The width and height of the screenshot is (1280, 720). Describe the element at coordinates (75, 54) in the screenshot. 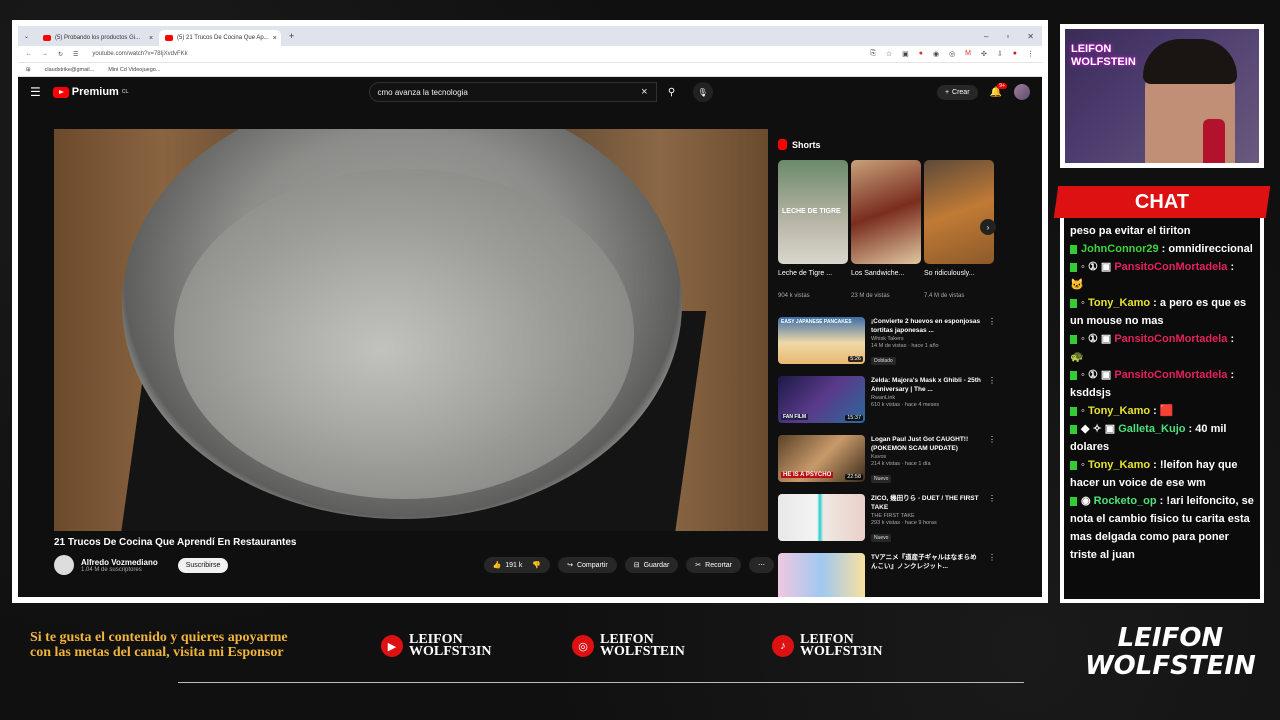

I see `site-info-icon: ☰` at that location.